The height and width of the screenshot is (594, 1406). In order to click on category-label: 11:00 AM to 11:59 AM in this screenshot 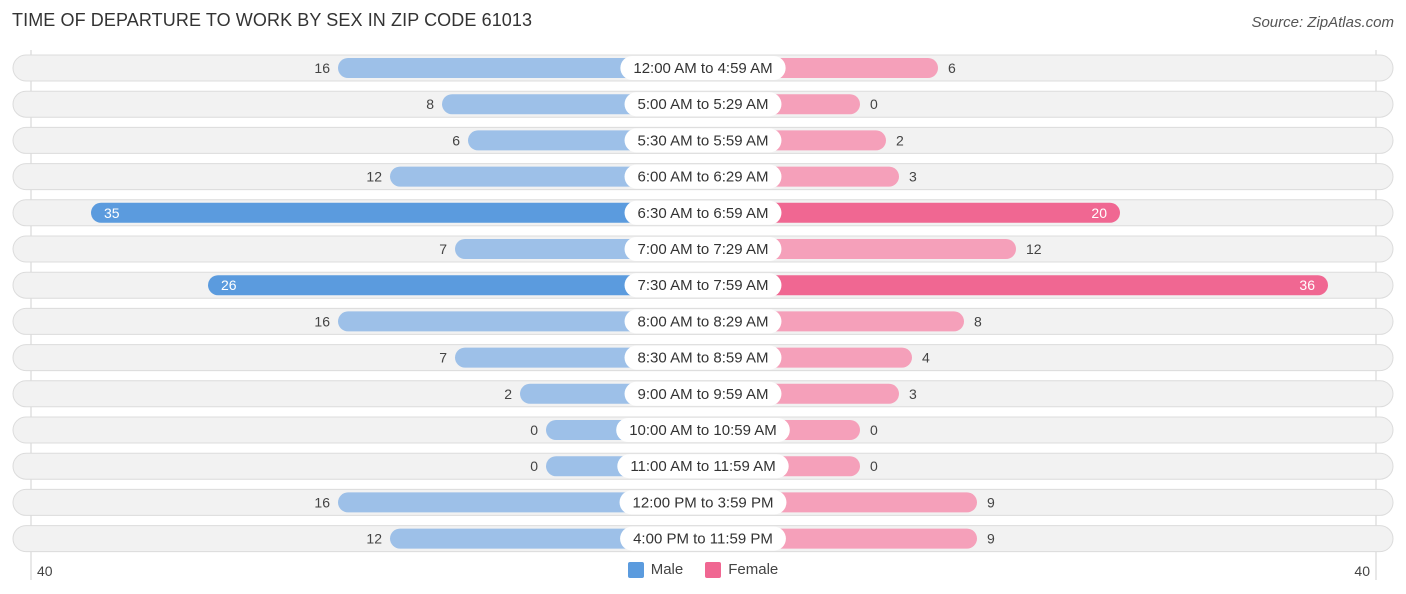, I will do `click(702, 466)`.